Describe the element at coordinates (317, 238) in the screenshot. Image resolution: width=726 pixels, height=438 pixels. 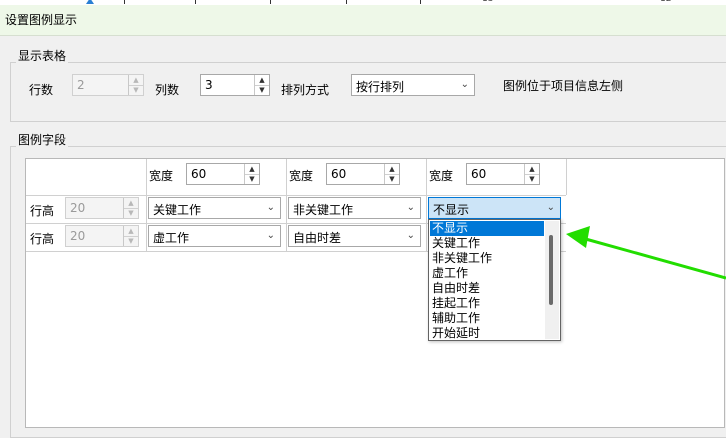
I see `field-value: 自由时差` at that location.